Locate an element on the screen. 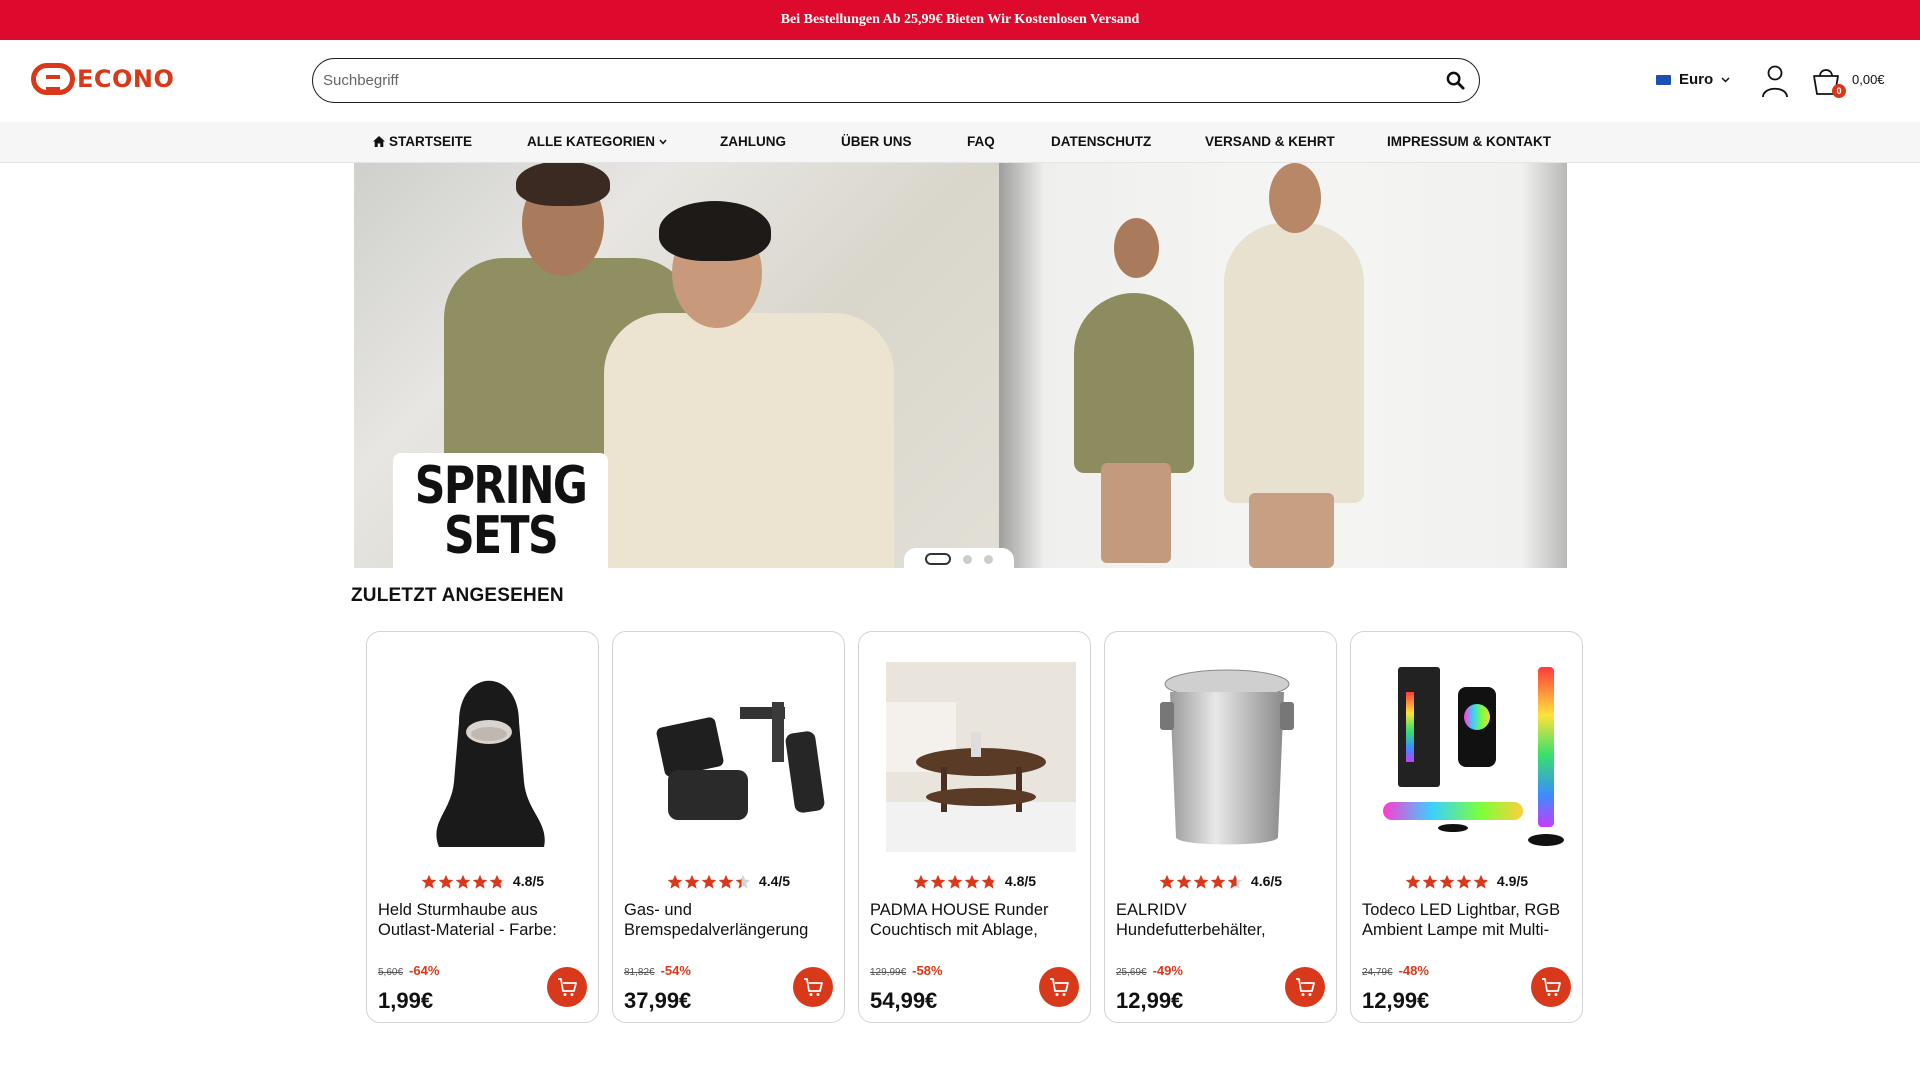  nav-item-label: FAQ is located at coordinates (981, 141).